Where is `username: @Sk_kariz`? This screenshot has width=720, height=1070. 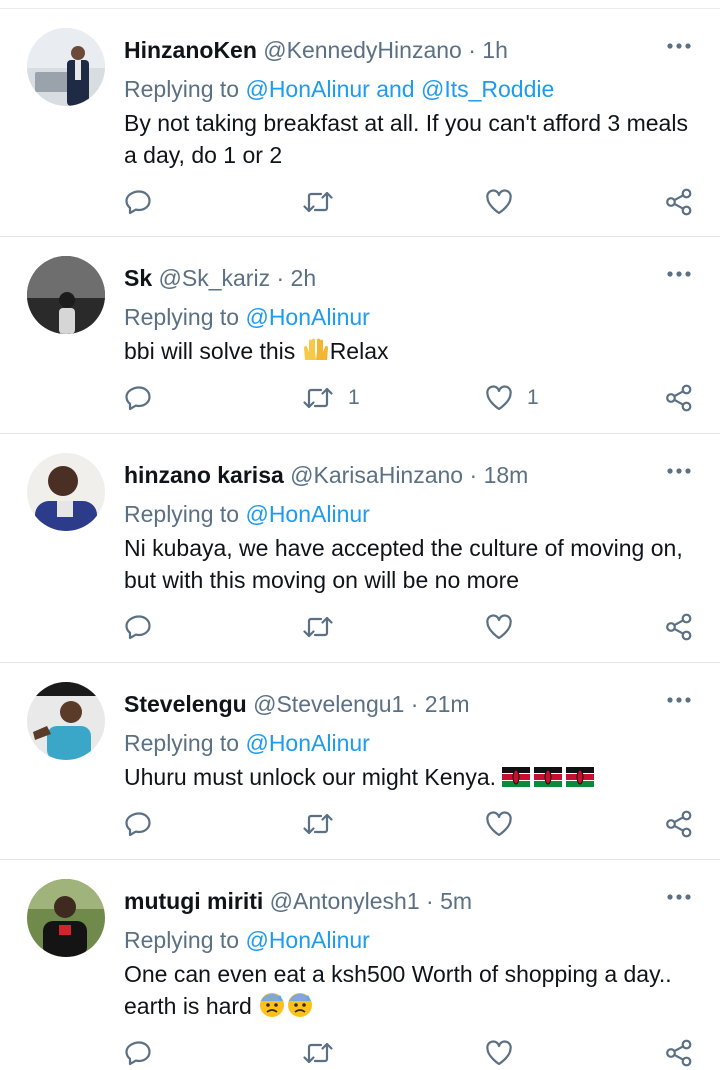 username: @Sk_kariz is located at coordinates (215, 278).